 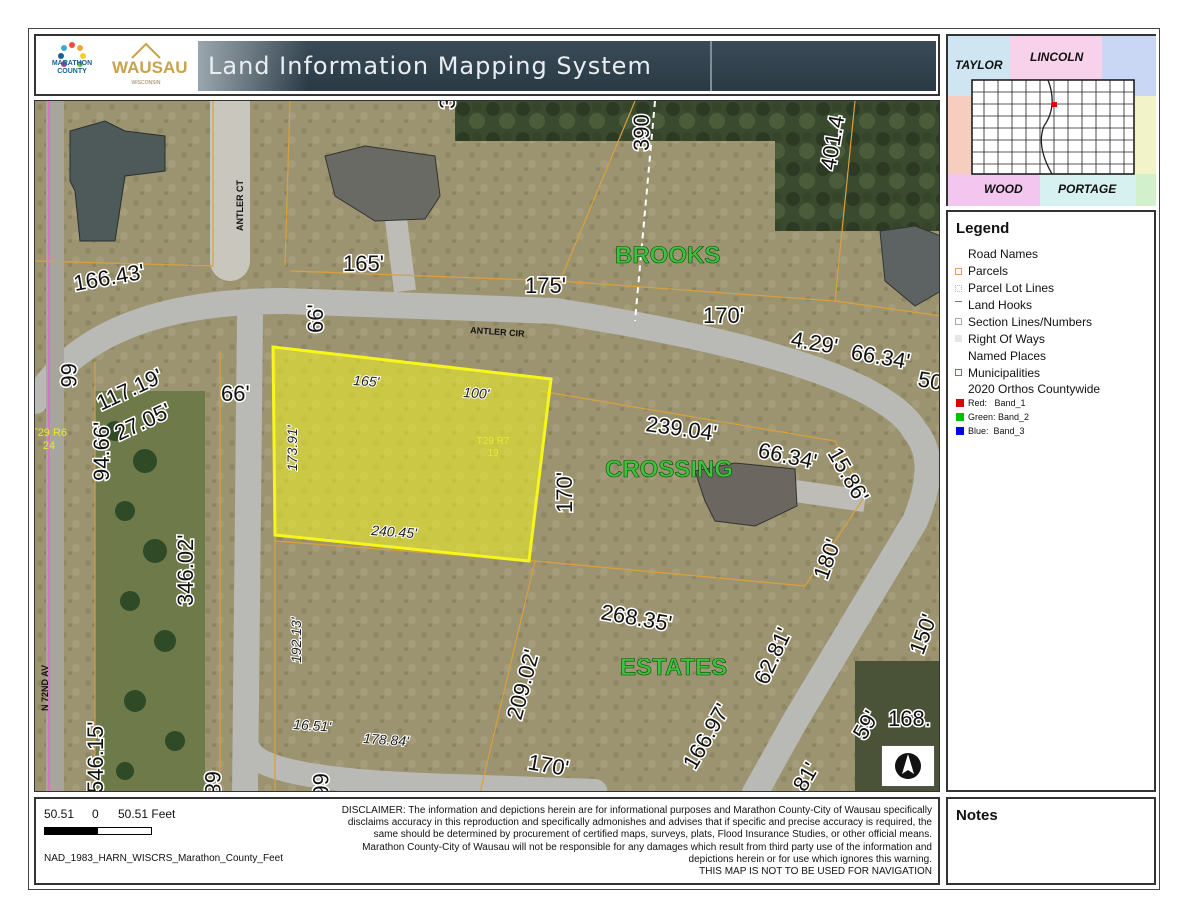 What do you see at coordinates (857, 166) in the screenshot?
I see `forest-area-northeast` at bounding box center [857, 166].